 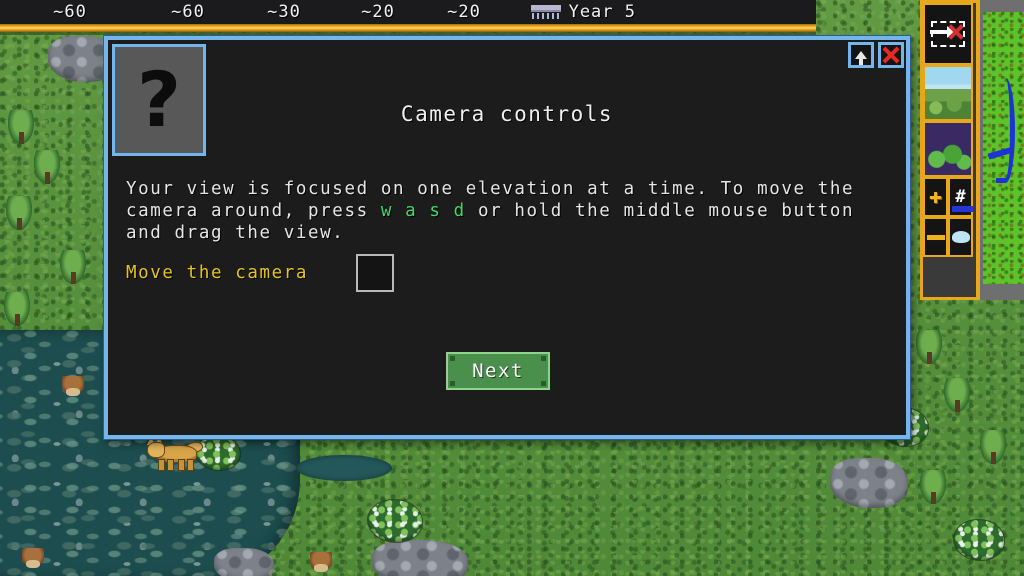 I want to click on resource-counter-2: ~60, so click(x=188, y=12).